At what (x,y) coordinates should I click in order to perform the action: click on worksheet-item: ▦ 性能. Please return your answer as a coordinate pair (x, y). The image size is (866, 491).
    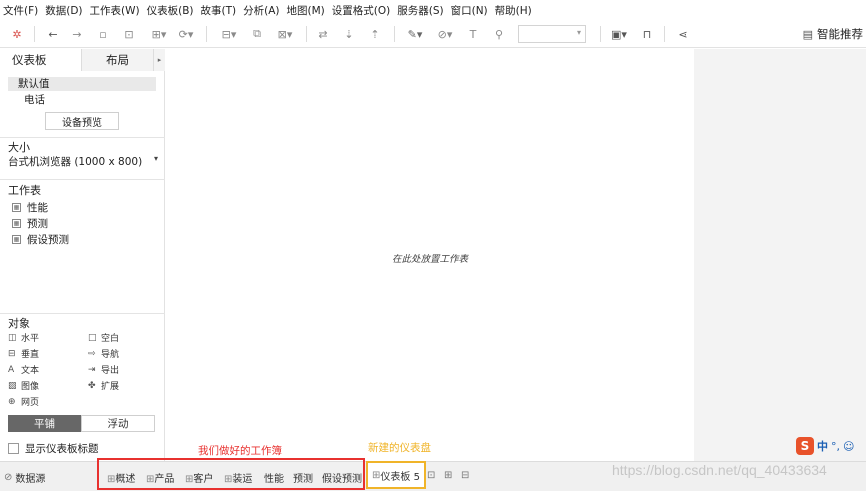
    Looking at the image, I should click on (30, 207).